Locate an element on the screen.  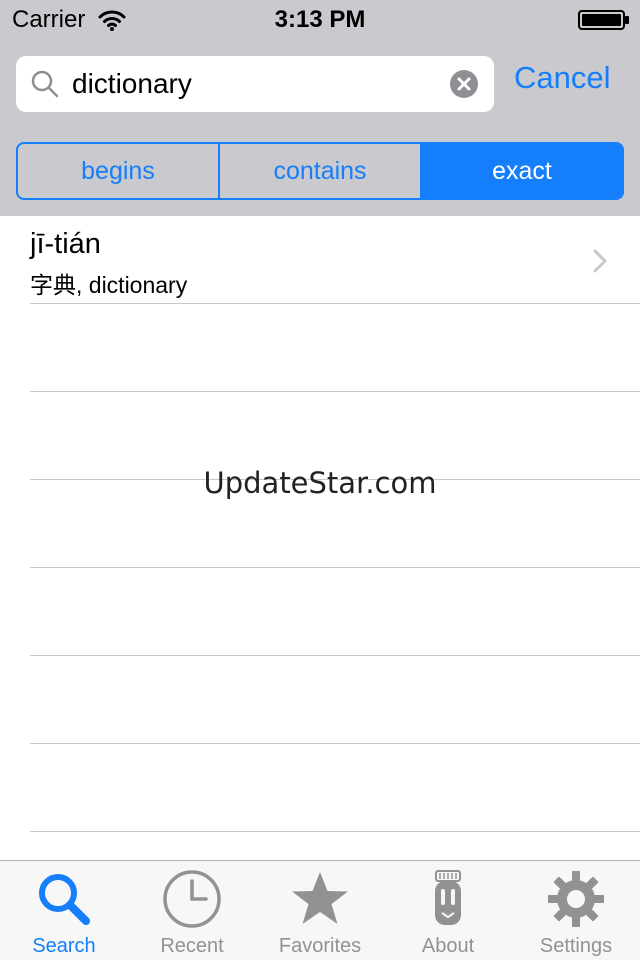
tab-favorites: Favorites is located at coordinates (320, 910).